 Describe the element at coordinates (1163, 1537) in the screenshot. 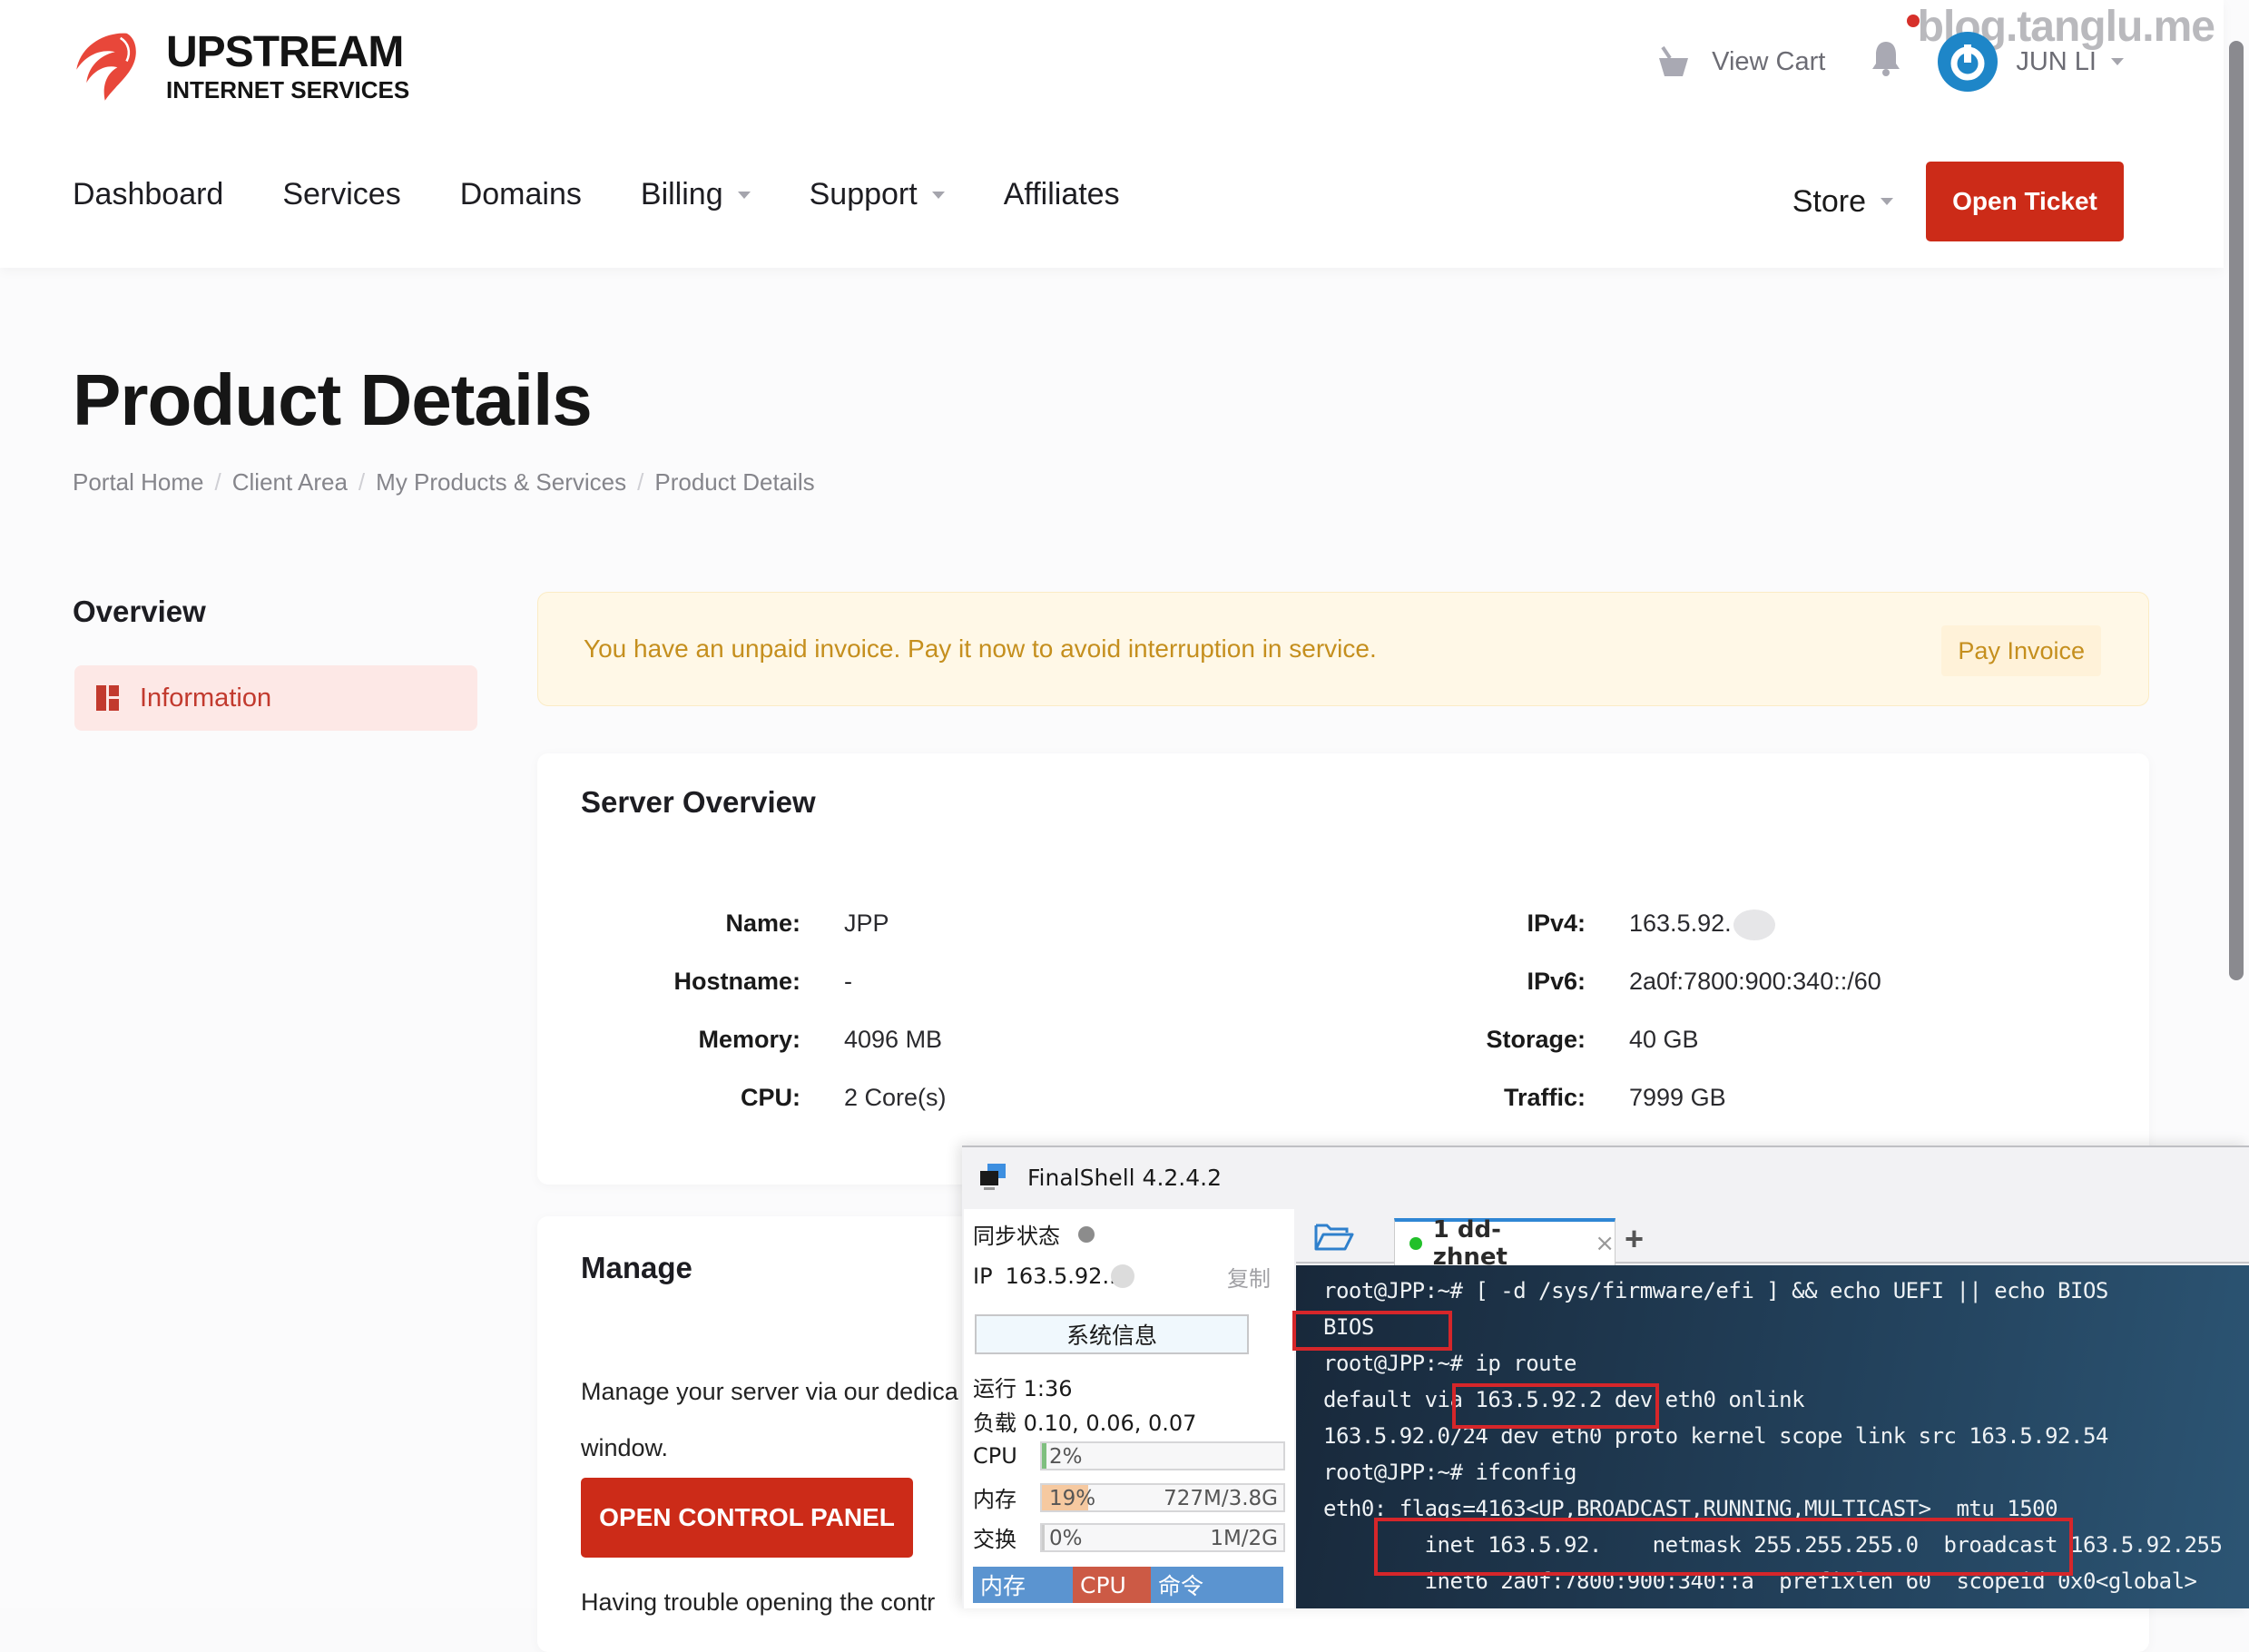

I see `swap-meter: 0% 1M/2G` at that location.